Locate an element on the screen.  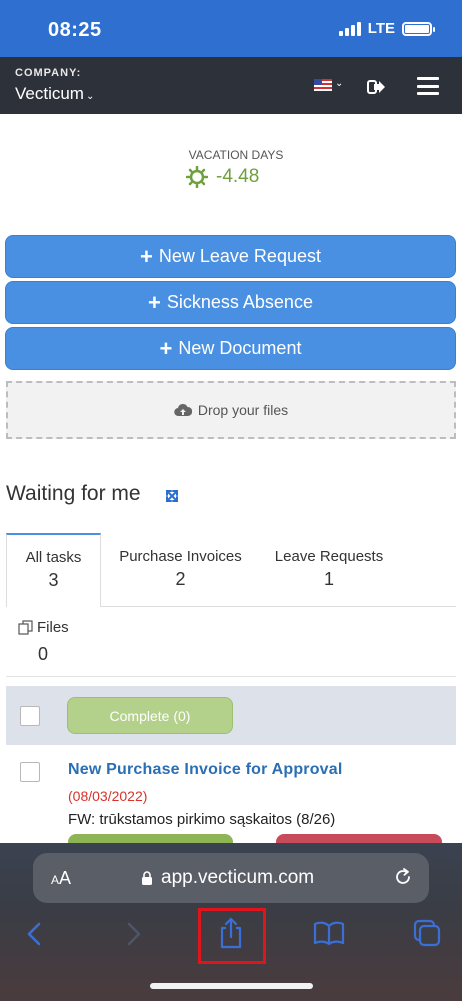
sickness-absence-label: Sickness Absence is located at coordinates (239, 302).